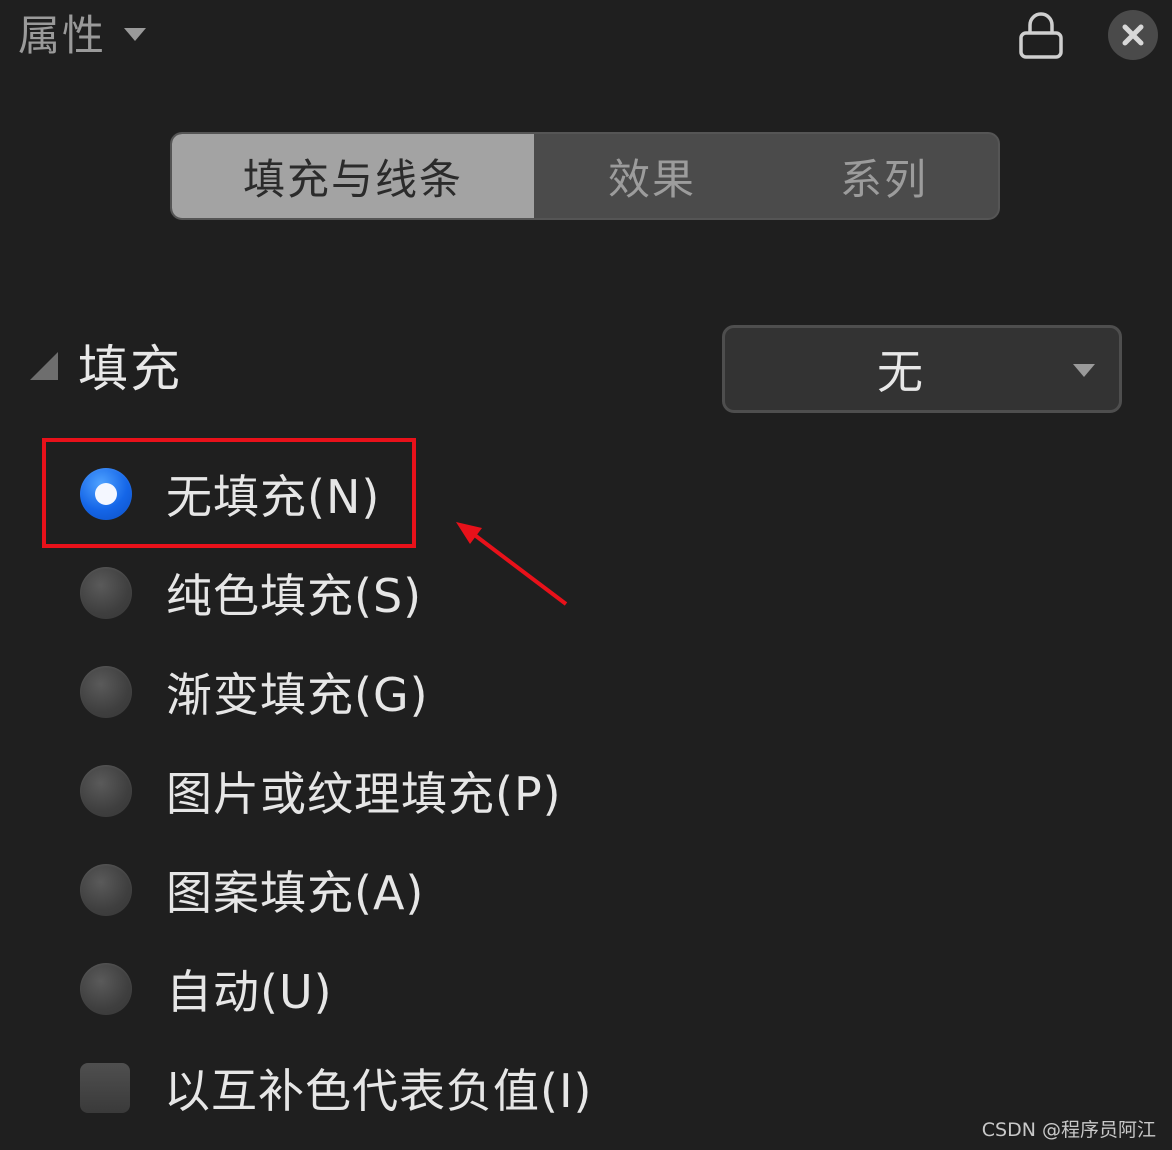  What do you see at coordinates (106, 989) in the screenshot?
I see `radio-automatic` at bounding box center [106, 989].